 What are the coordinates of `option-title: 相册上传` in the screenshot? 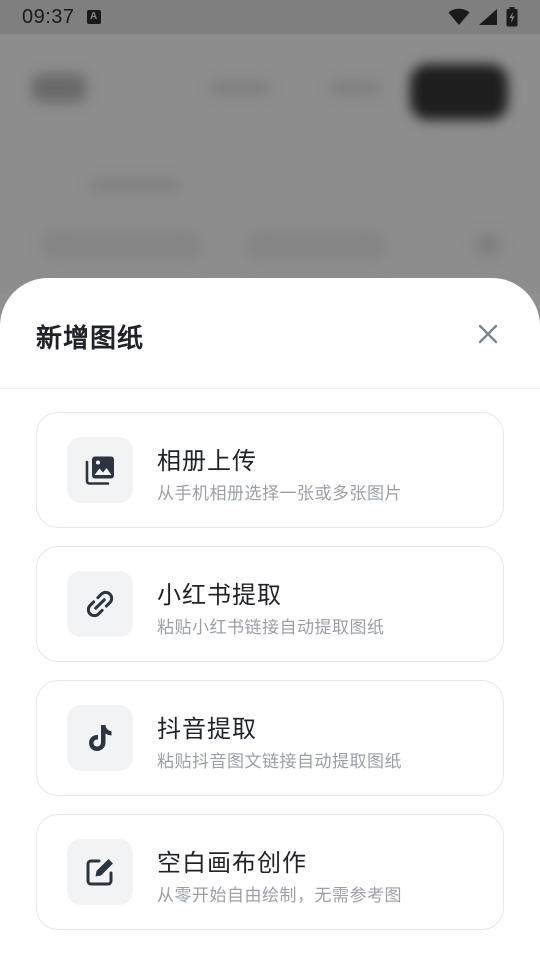 It's located at (207, 461).